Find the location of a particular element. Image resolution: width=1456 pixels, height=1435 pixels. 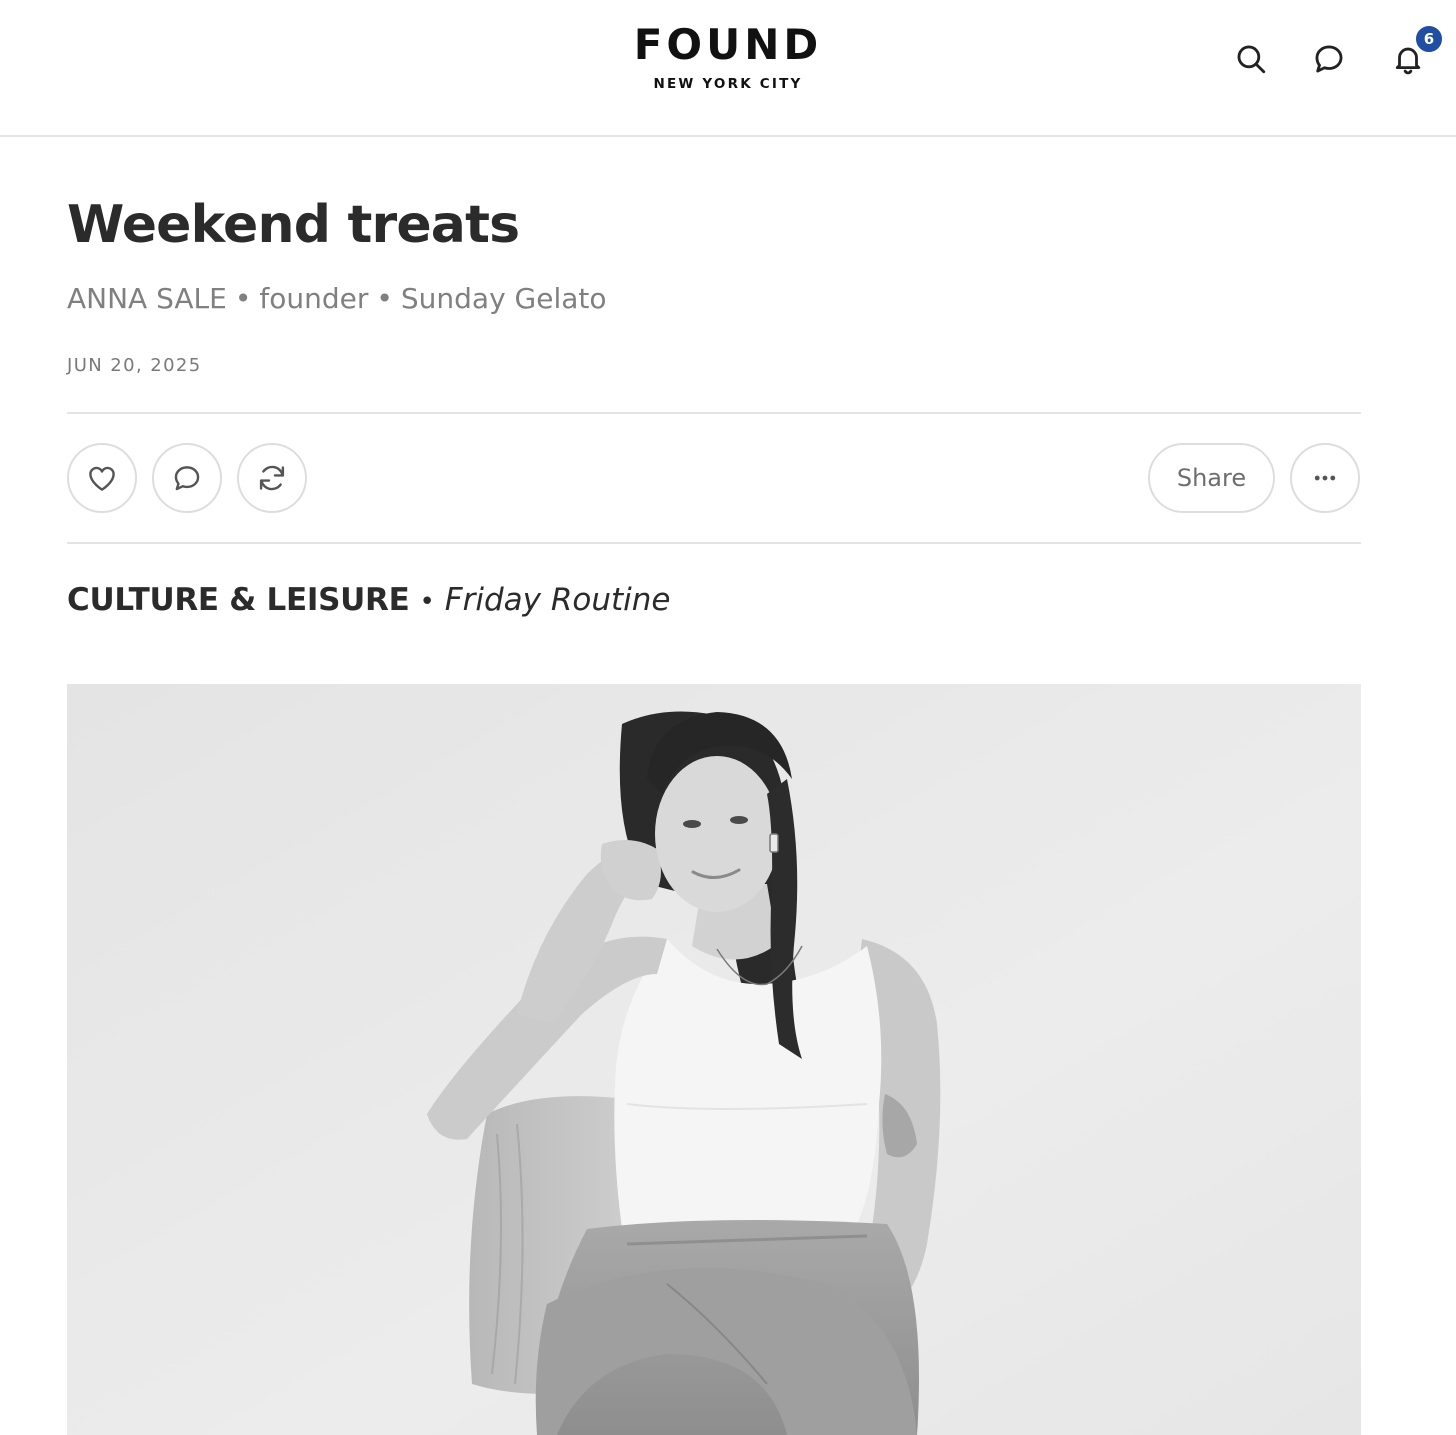

search-icon is located at coordinates (1251, 59).